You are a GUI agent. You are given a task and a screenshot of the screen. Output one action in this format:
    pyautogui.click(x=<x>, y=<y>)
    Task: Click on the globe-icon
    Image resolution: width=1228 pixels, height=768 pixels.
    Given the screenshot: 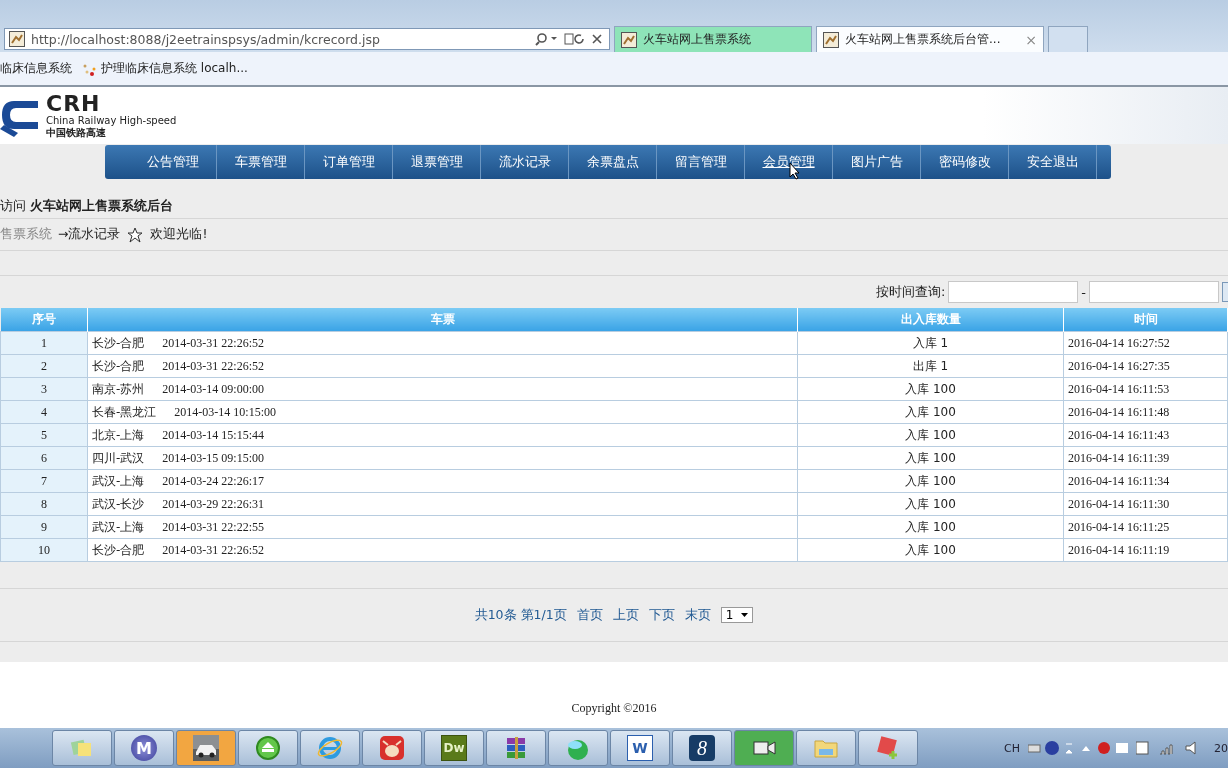 What is the action you would take?
    pyautogui.click(x=268, y=748)
    